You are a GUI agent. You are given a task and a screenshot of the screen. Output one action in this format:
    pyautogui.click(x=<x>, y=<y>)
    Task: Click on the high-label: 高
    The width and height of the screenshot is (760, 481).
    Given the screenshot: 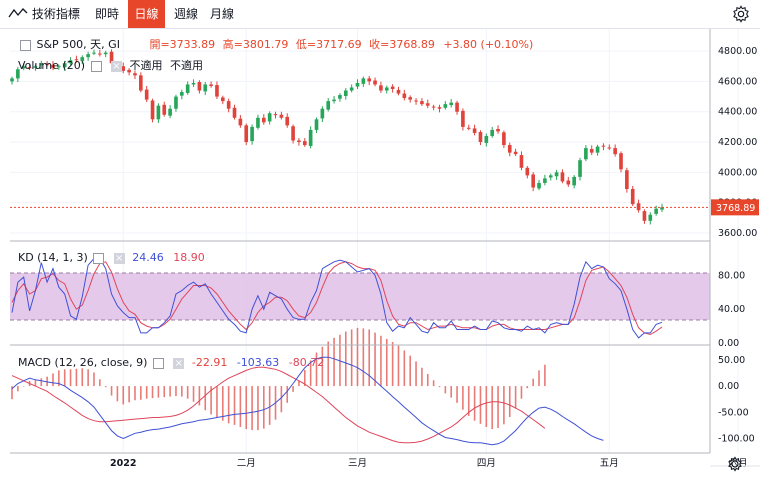 What is the action you would take?
    pyautogui.click(x=228, y=44)
    